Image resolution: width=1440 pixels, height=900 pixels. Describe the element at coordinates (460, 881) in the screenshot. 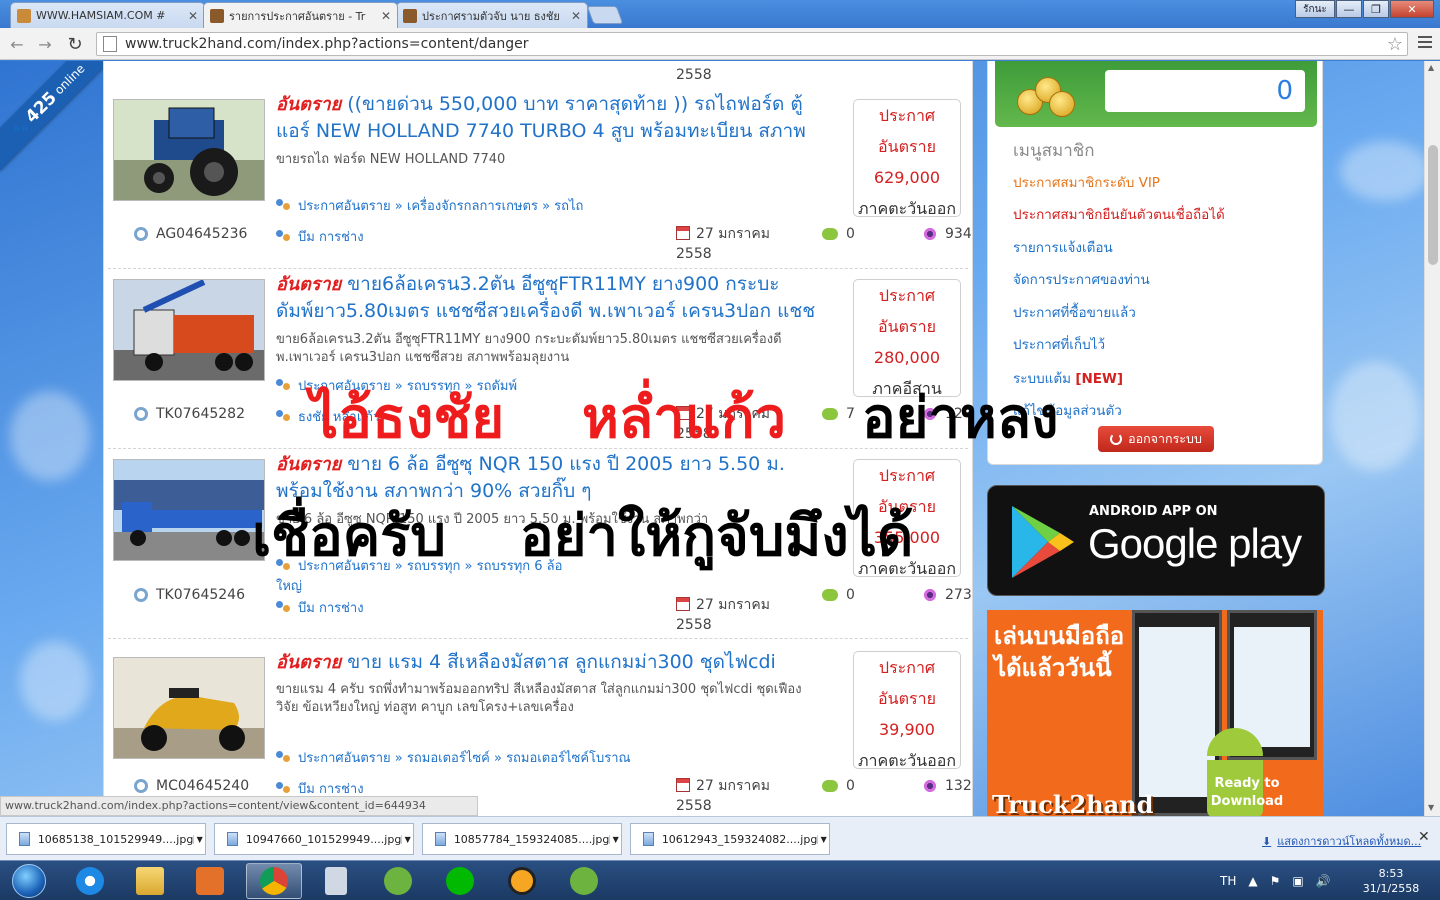

I see `taskbar-line` at that location.